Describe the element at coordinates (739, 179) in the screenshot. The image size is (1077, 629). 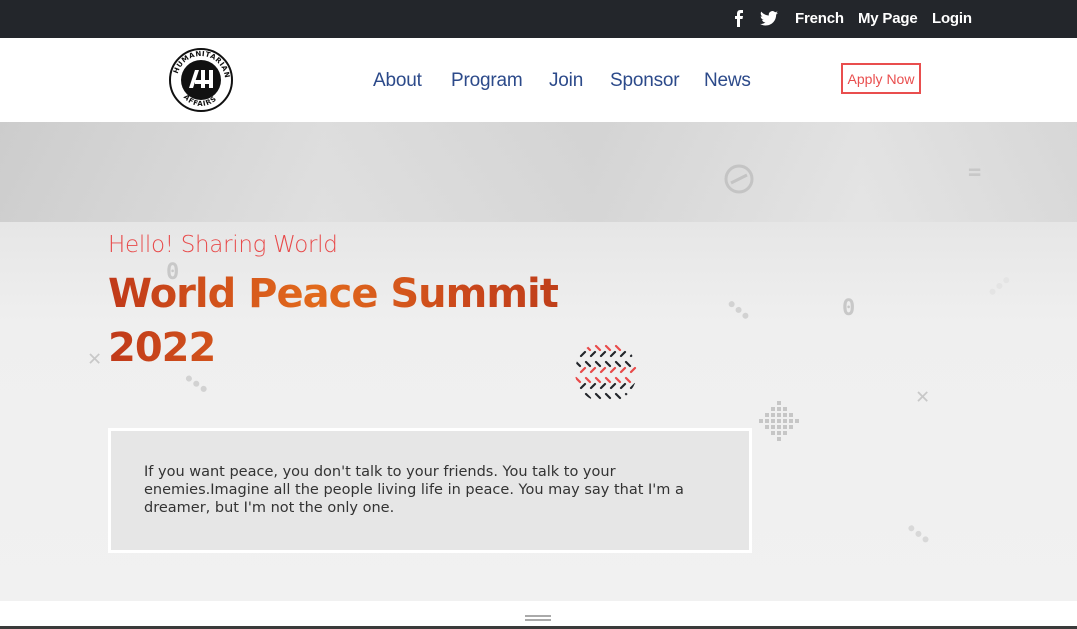
I see `decorative-circle-icon` at that location.